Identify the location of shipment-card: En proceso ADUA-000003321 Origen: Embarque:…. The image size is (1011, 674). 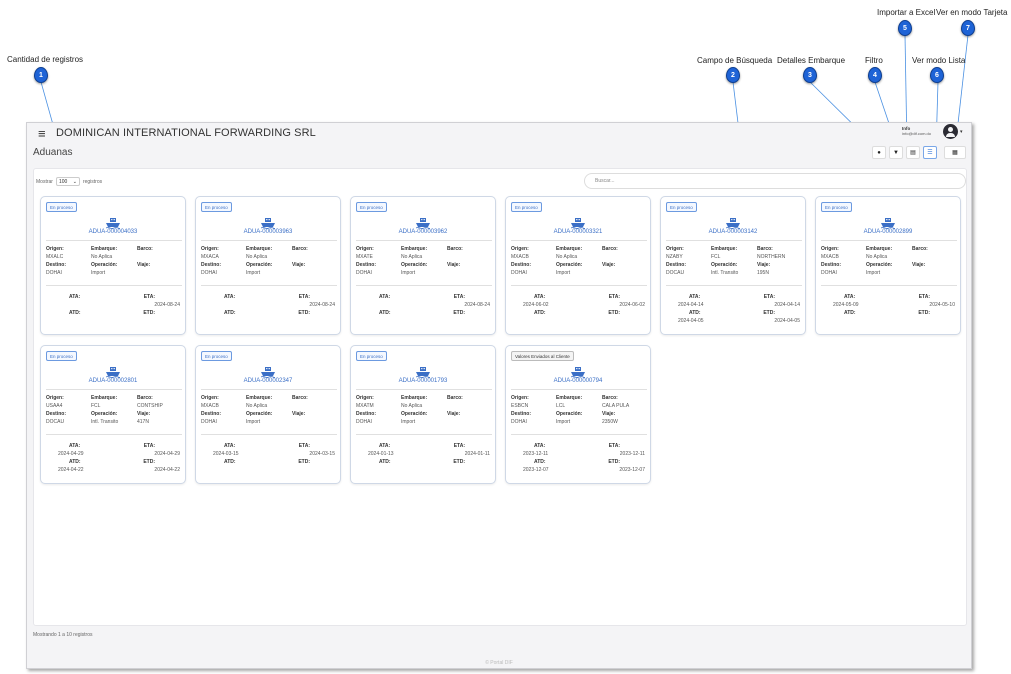
(578, 265).